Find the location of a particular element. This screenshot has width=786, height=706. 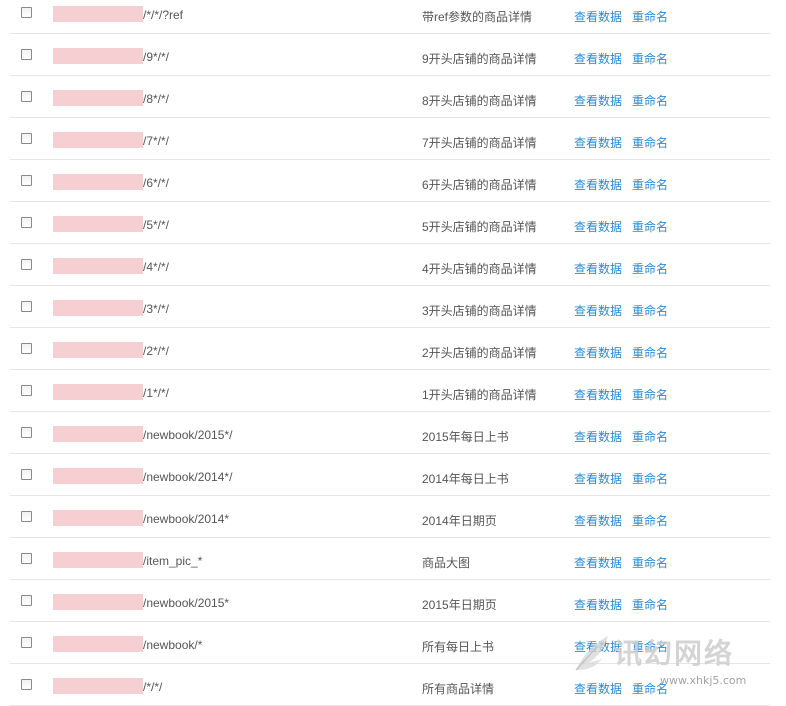

table-row: /newbook/2014* 2014年日期页 查看数据 重命名 is located at coordinates (390, 517).